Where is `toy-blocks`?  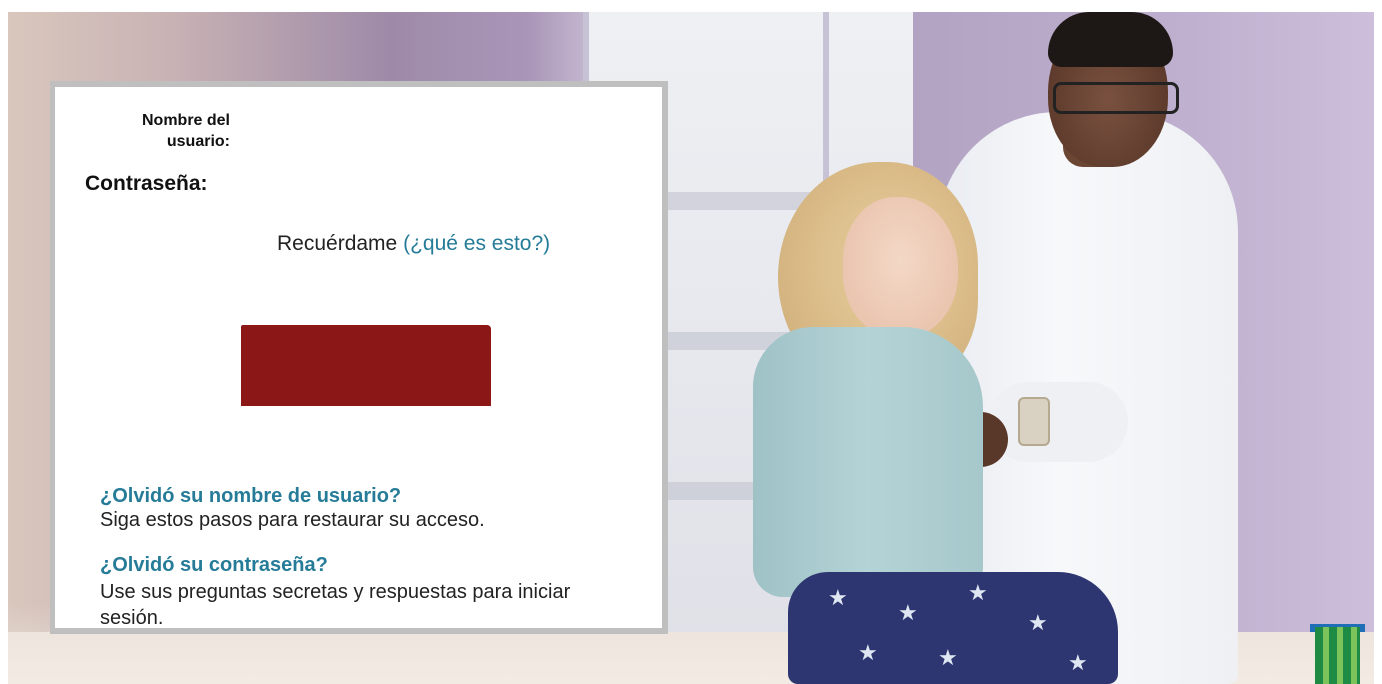 toy-blocks is located at coordinates (1337, 655).